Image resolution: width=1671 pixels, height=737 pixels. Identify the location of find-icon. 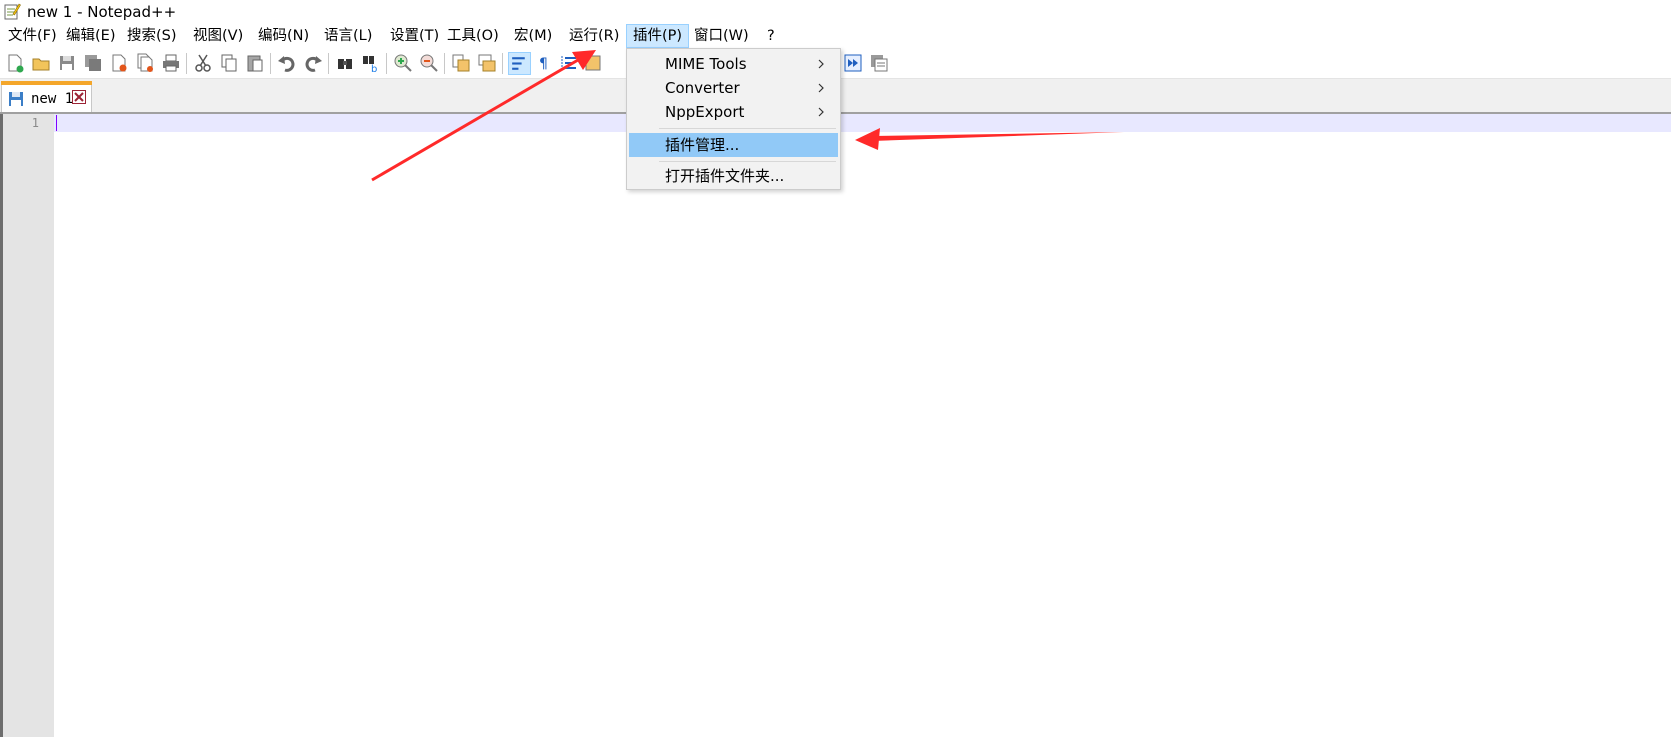
(345, 63).